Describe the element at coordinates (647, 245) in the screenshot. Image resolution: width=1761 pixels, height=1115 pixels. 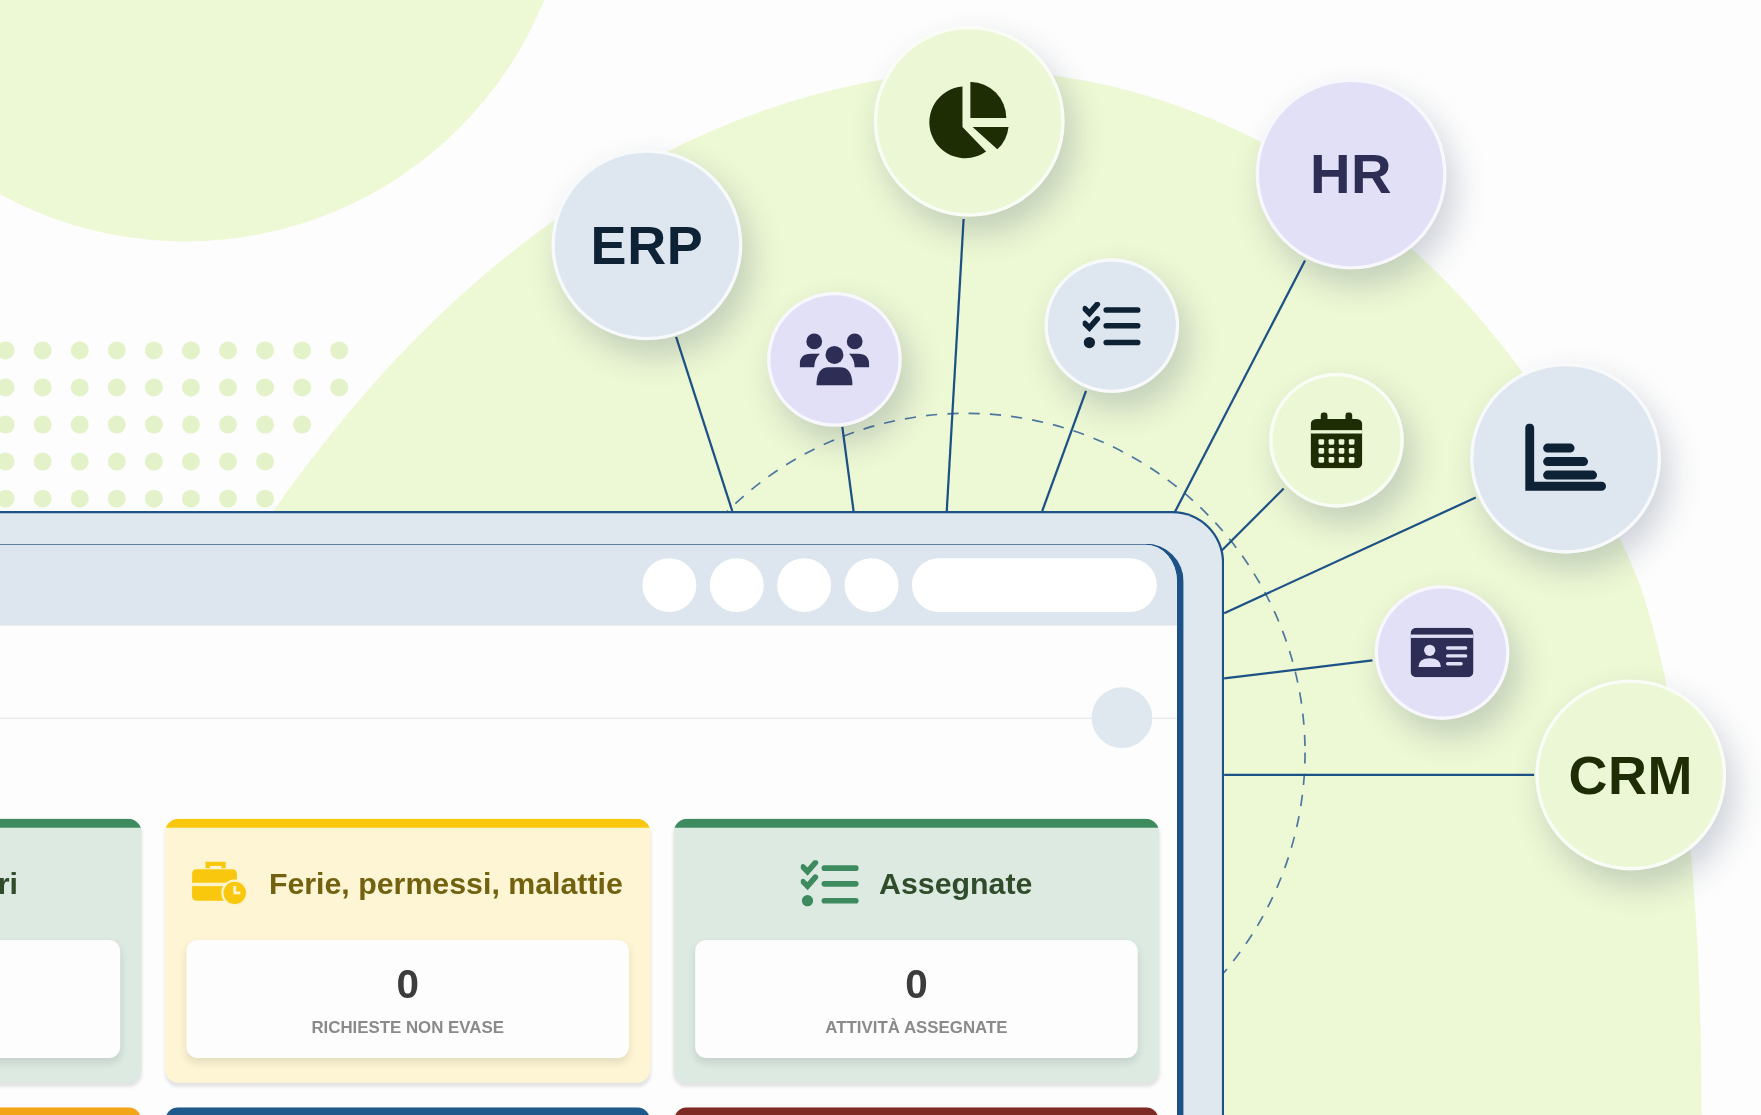
I see `node-label: ERP` at that location.